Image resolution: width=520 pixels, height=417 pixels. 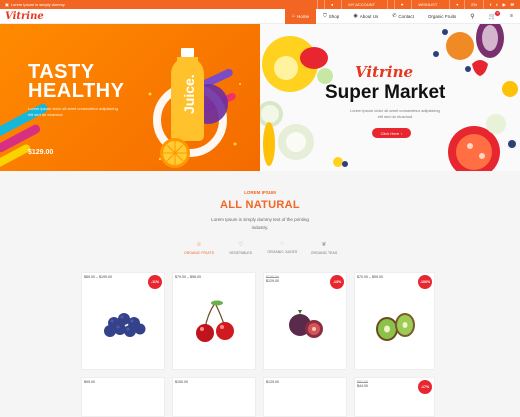 I want to click on hamburger-menu-button: ≡, so click(x=511, y=16).